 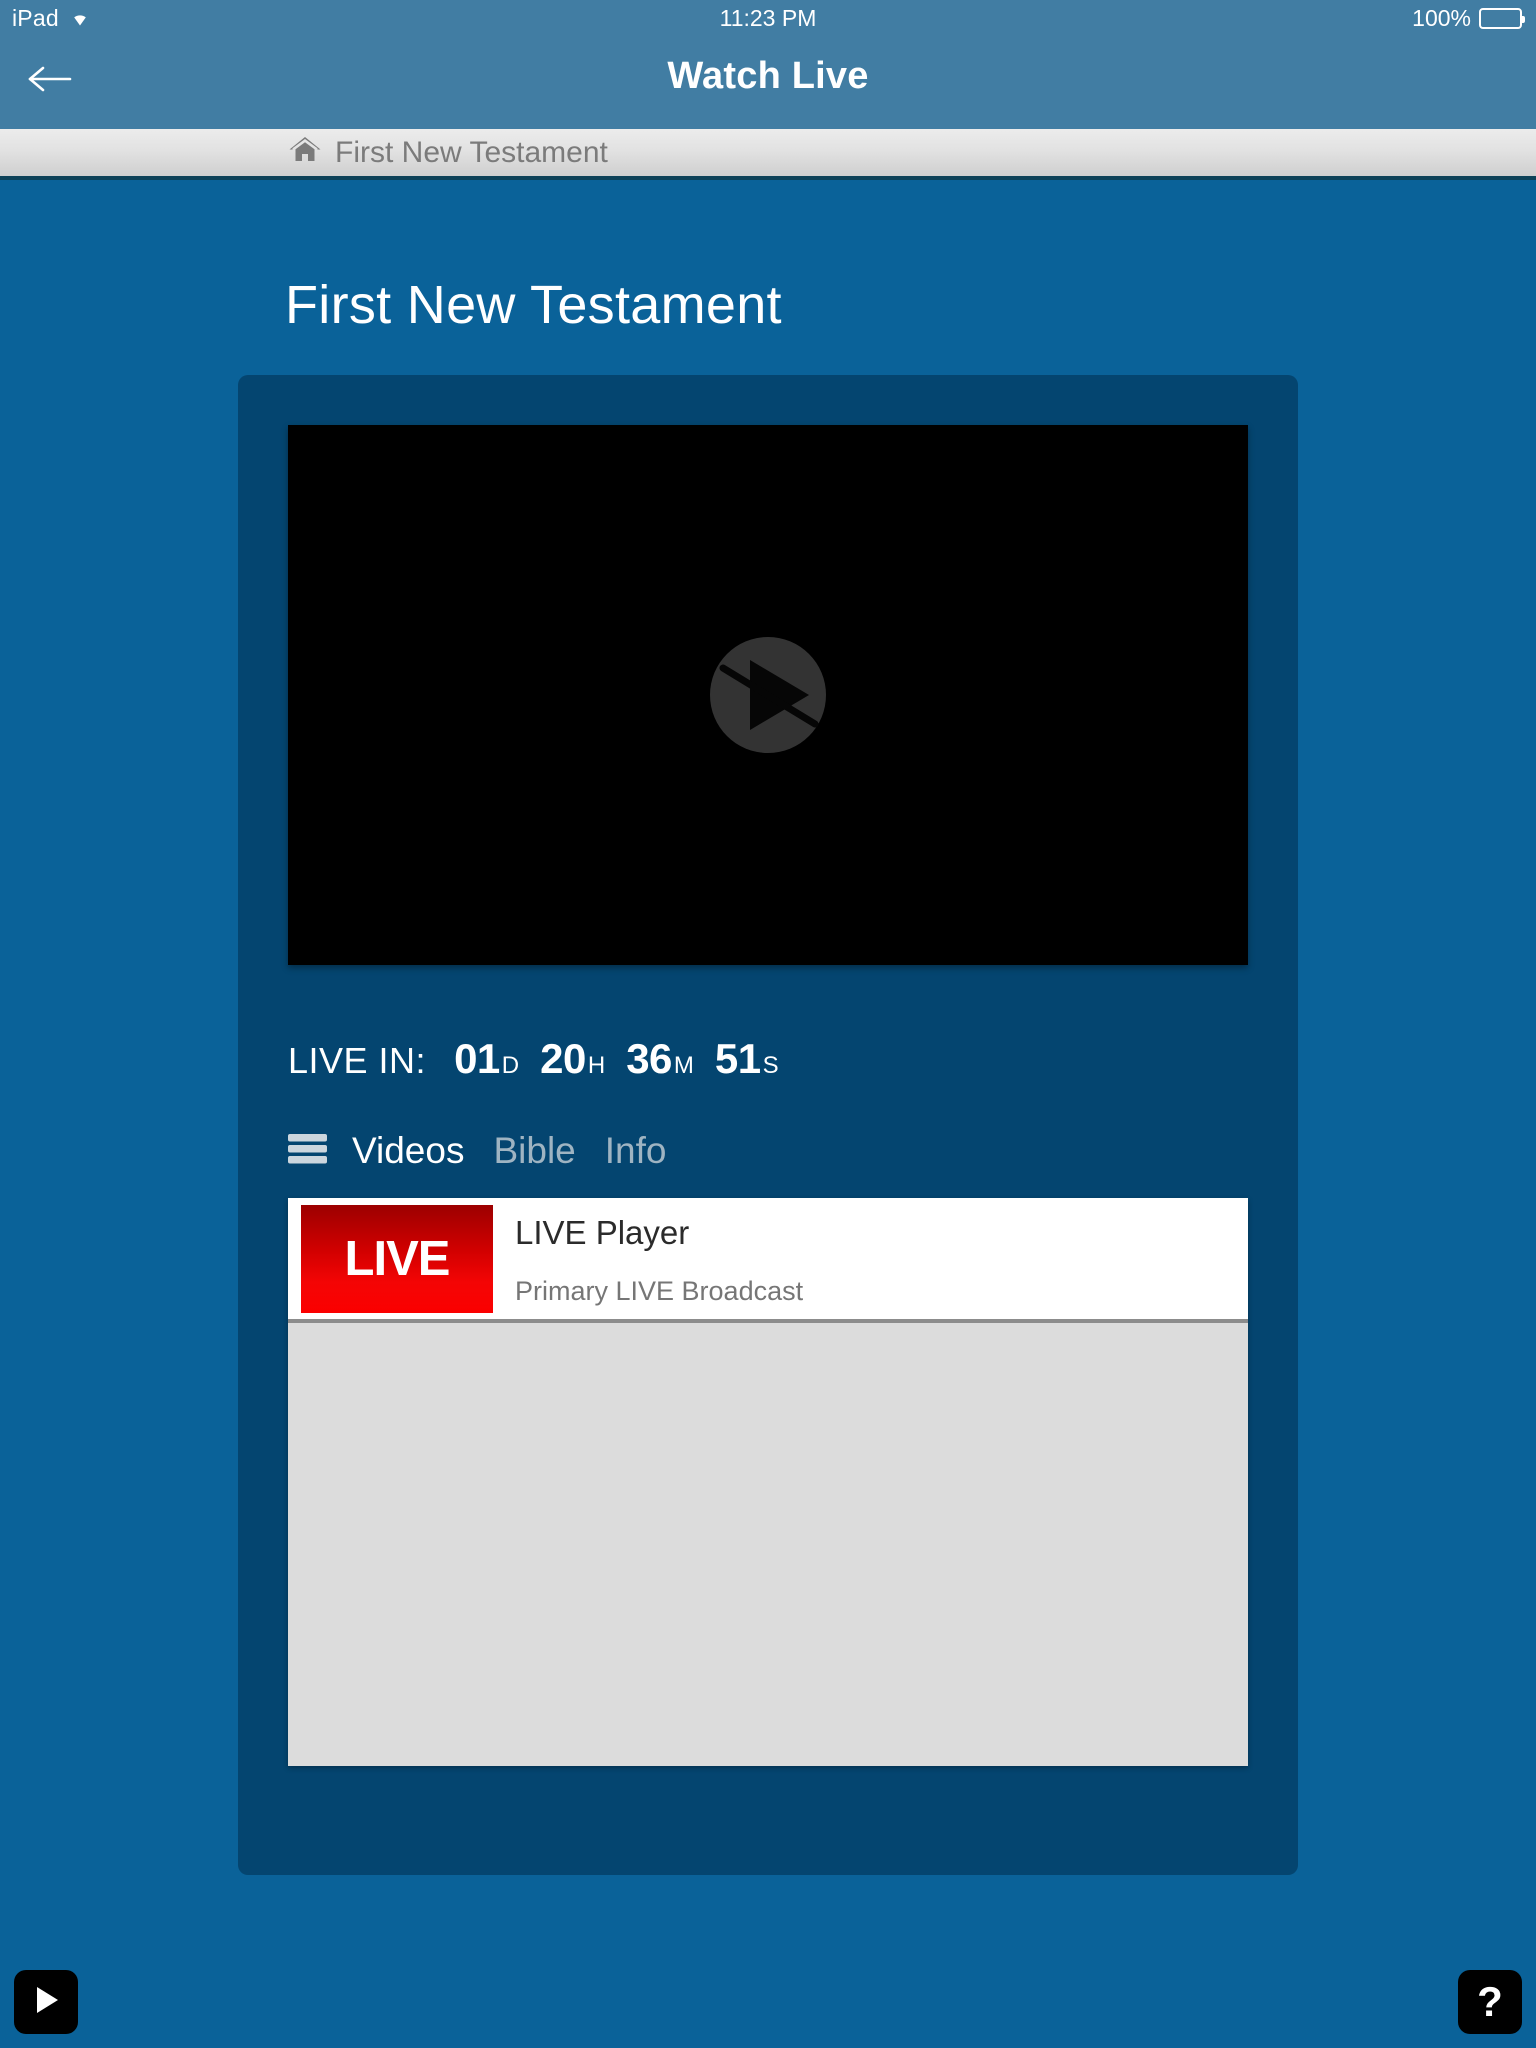 I want to click on tab-bar: Videos Bible Info, so click(x=491, y=1151).